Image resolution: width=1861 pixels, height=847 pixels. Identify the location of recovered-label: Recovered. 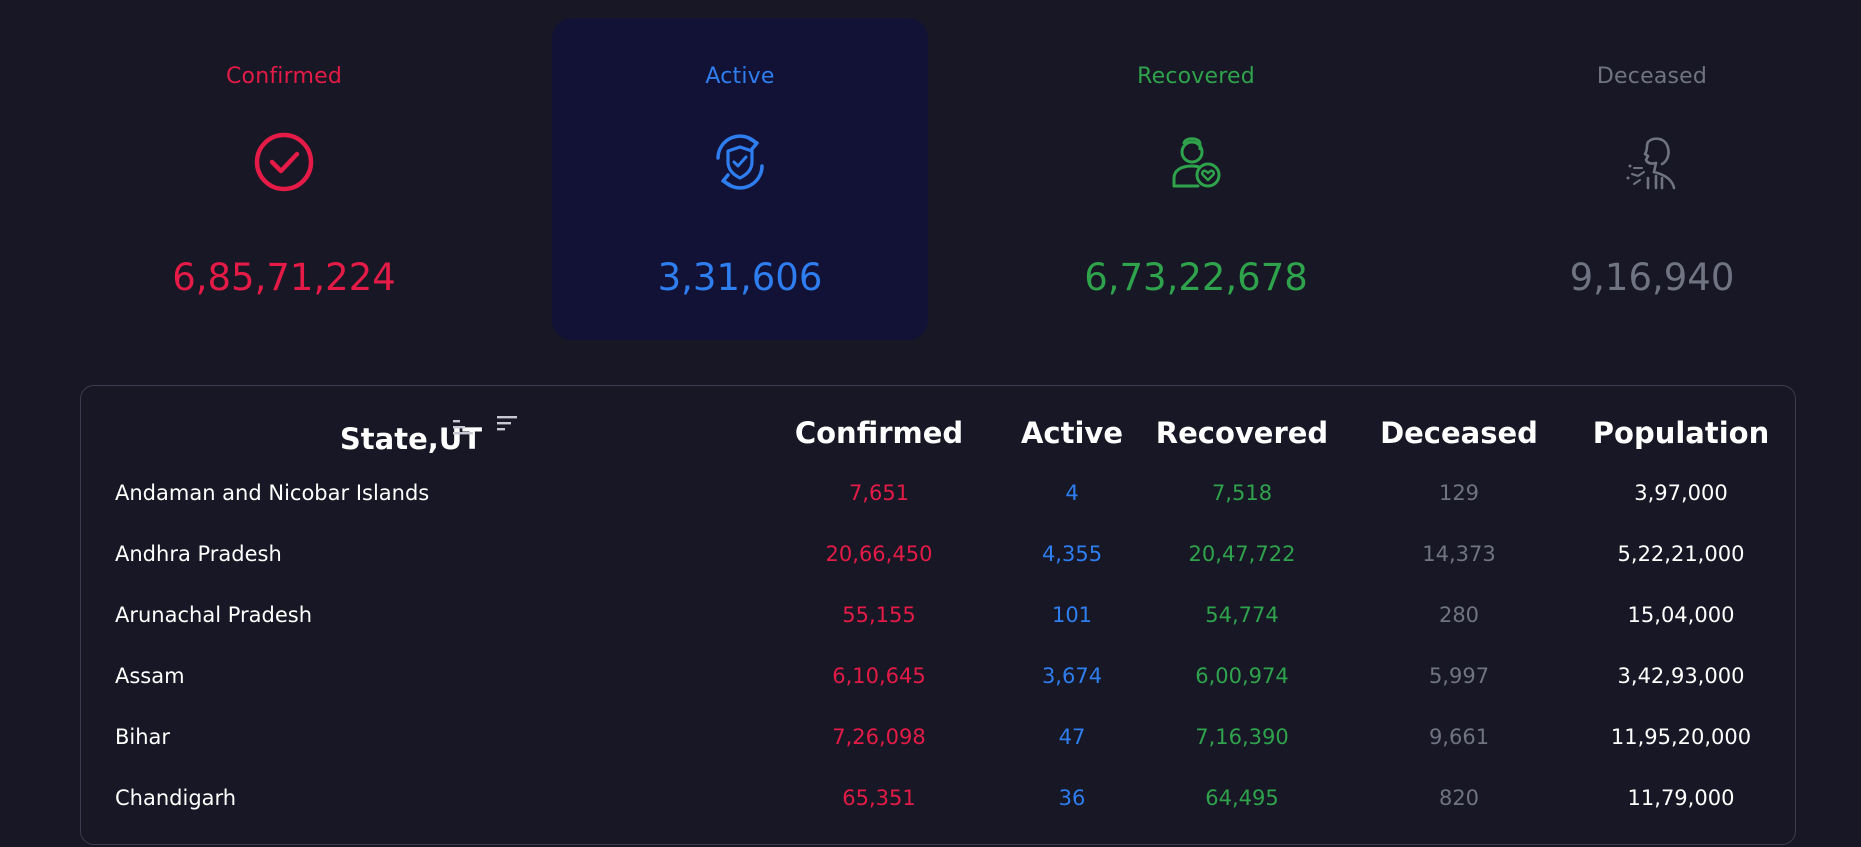
(1196, 76).